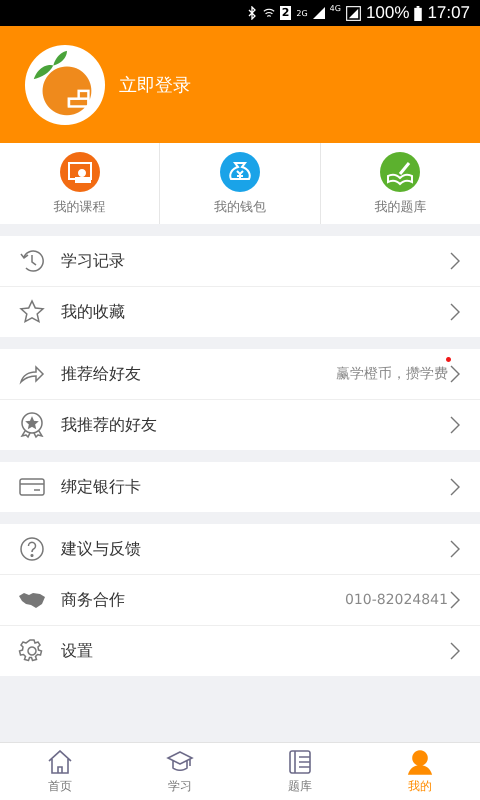 This screenshot has height=800, width=480. What do you see at coordinates (268, 13) in the screenshot?
I see `wifi-icon` at bounding box center [268, 13].